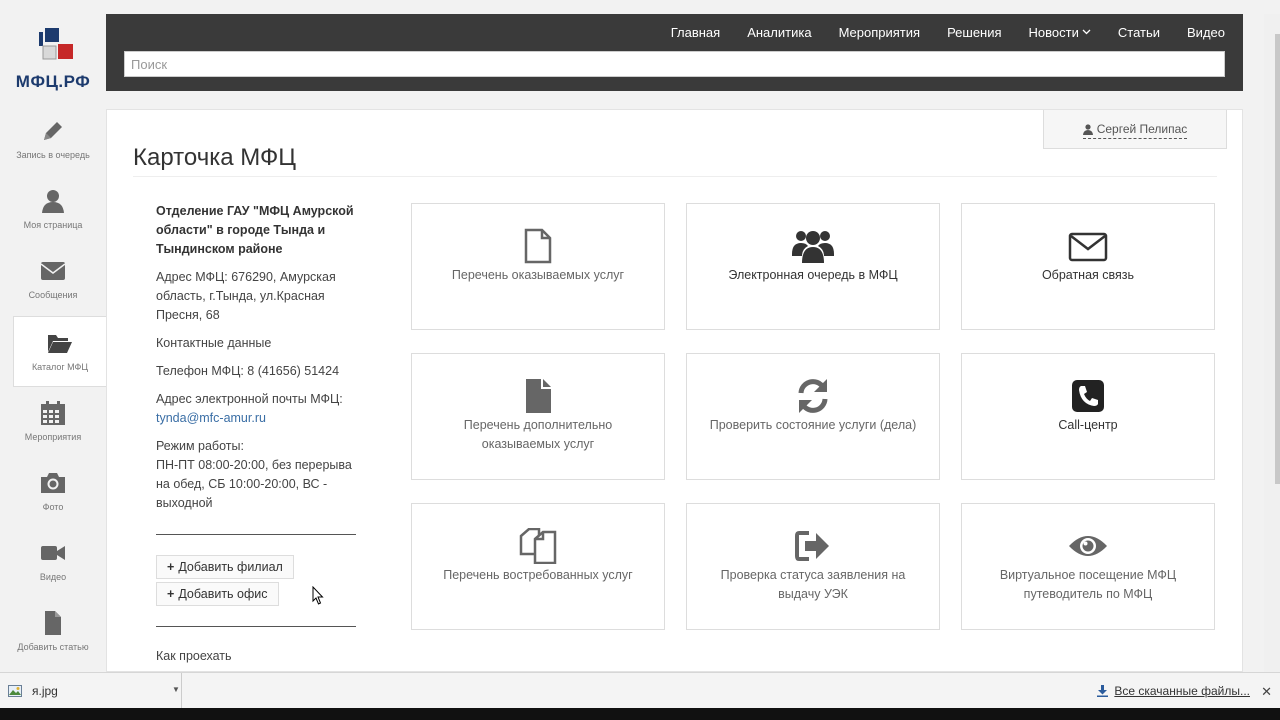  What do you see at coordinates (176, 689) in the screenshot?
I see `caret-down-icon: ▼` at bounding box center [176, 689].